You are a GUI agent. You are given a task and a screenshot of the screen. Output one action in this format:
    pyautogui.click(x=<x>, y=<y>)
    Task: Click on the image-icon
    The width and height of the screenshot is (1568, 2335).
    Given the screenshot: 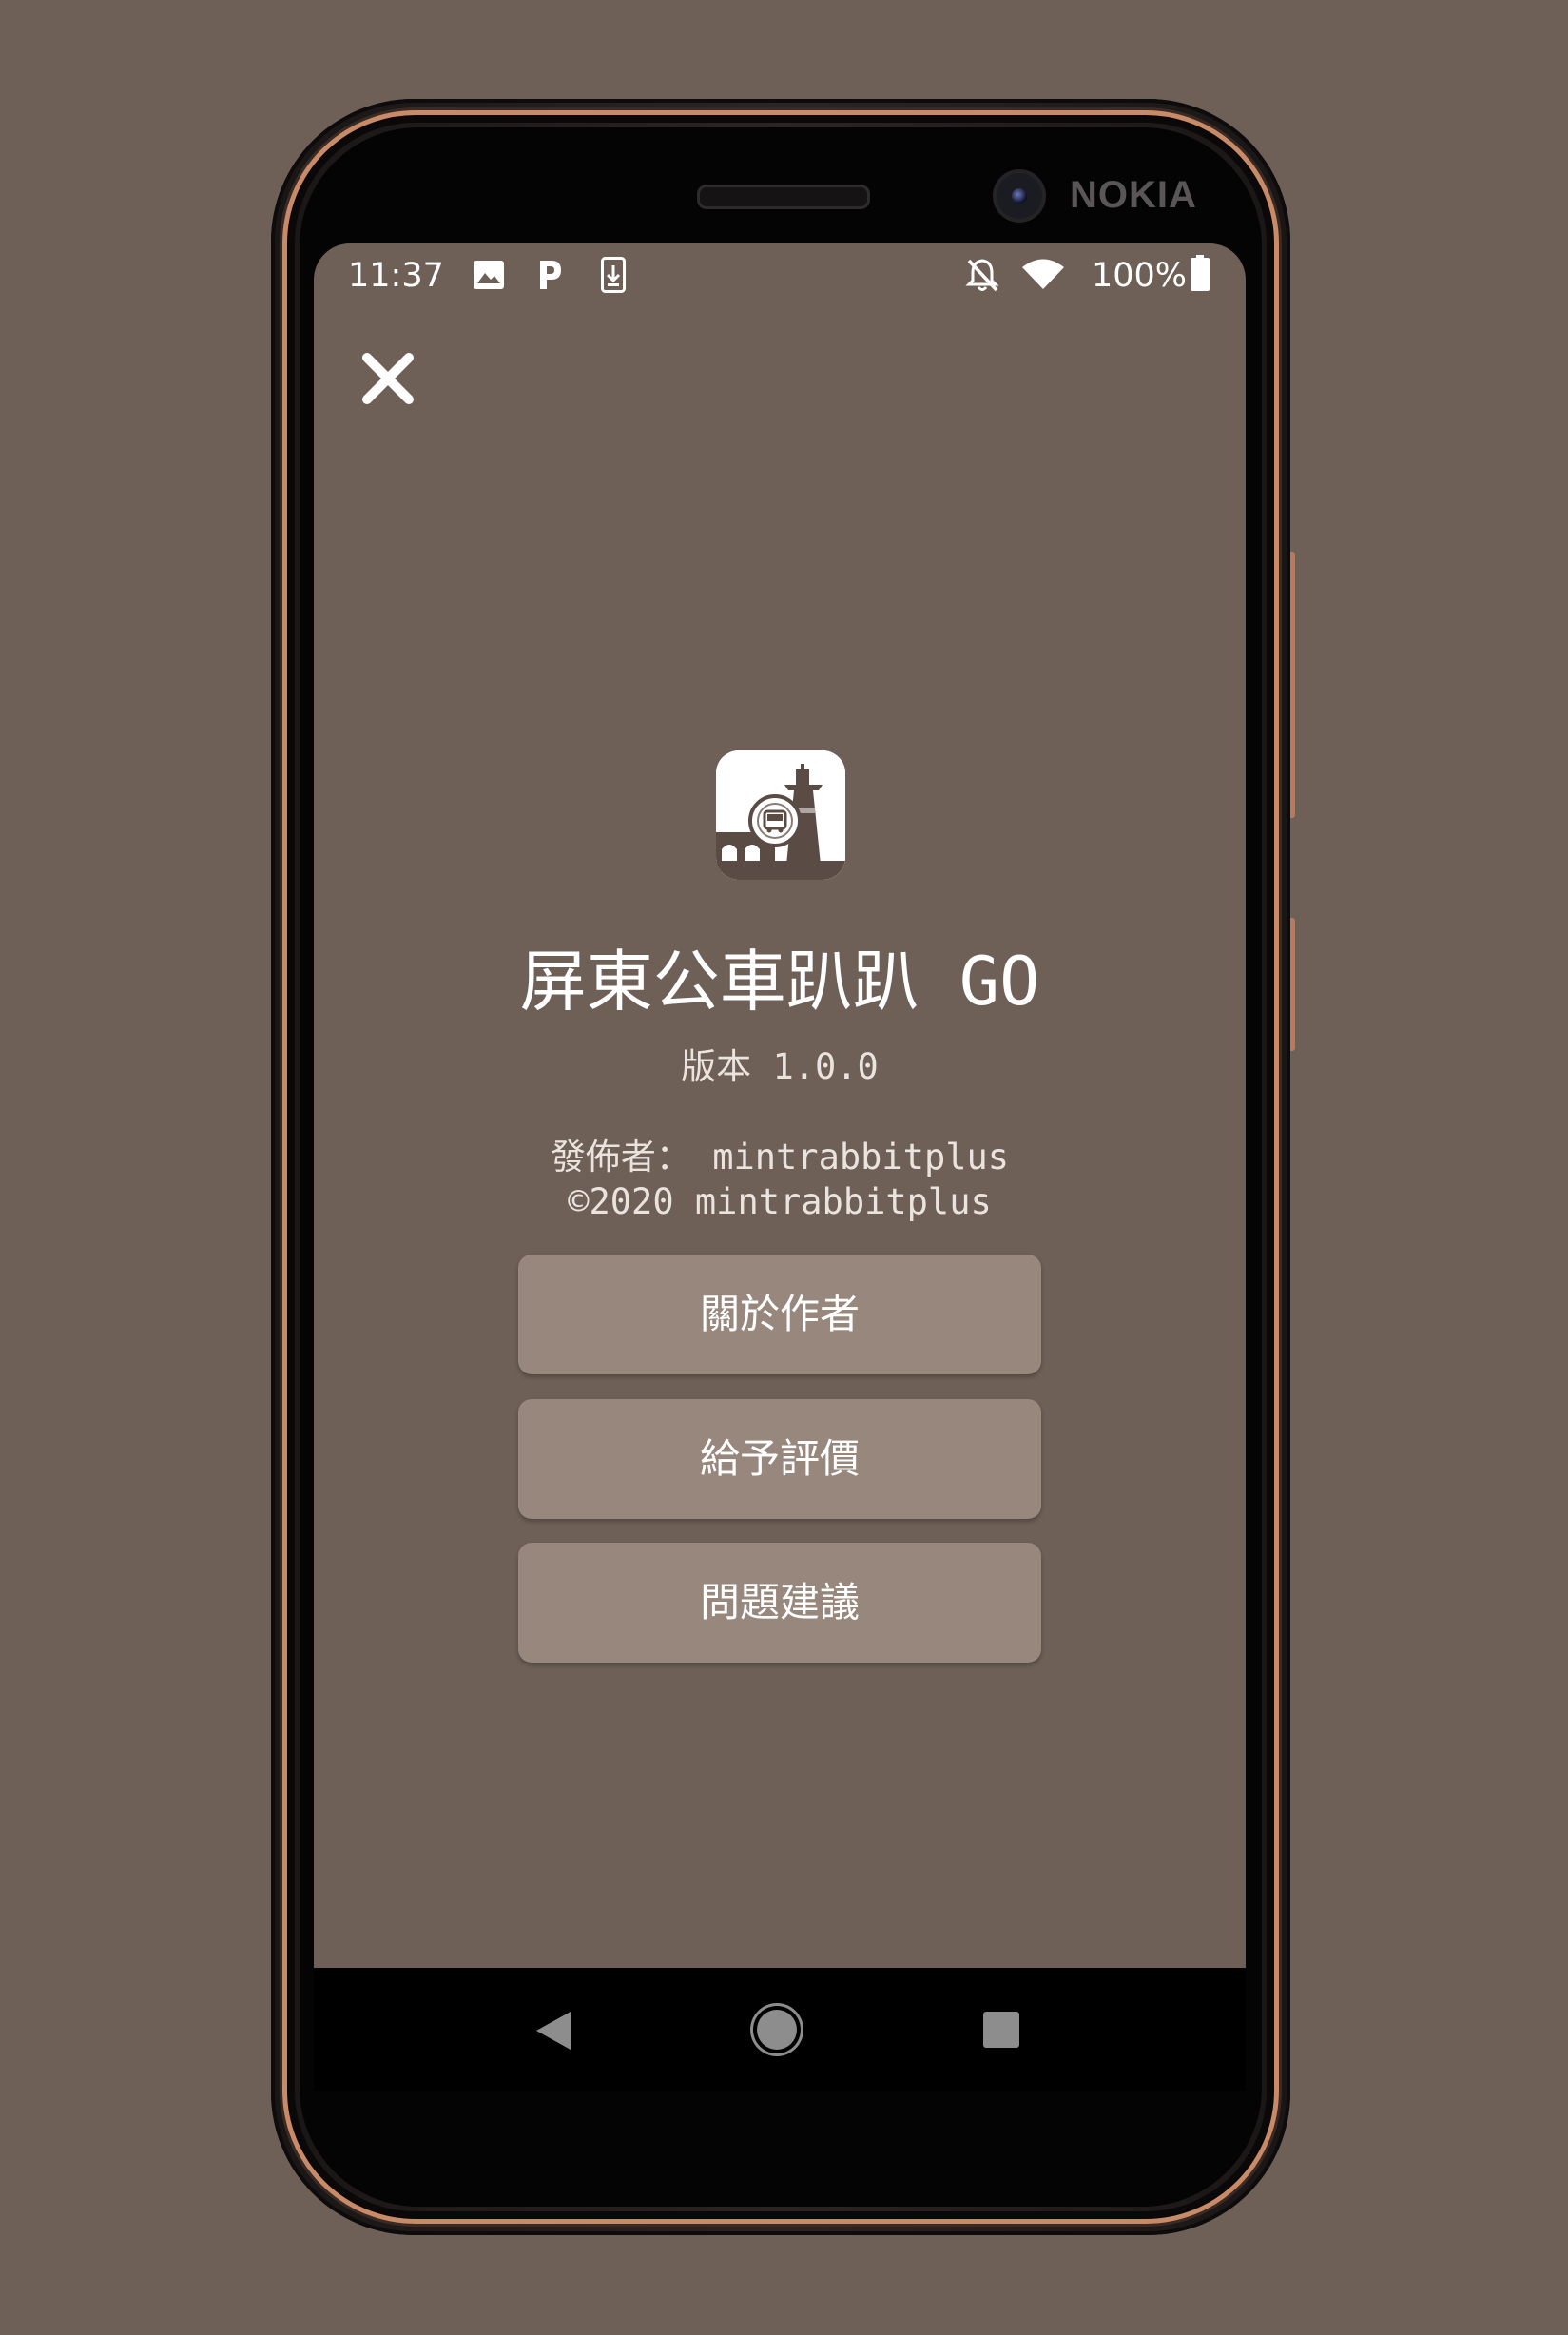 What is the action you would take?
    pyautogui.click(x=489, y=275)
    